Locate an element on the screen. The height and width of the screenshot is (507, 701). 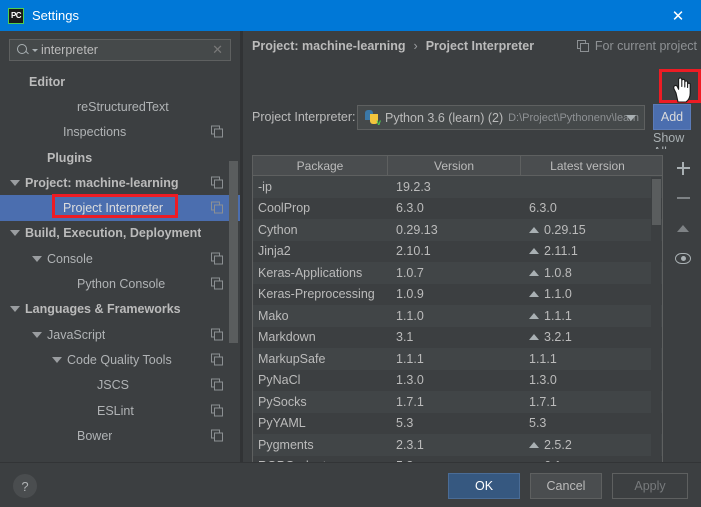
sidebar-item-restructuredtext: reStructuredText is located at coordinates (120, 106).